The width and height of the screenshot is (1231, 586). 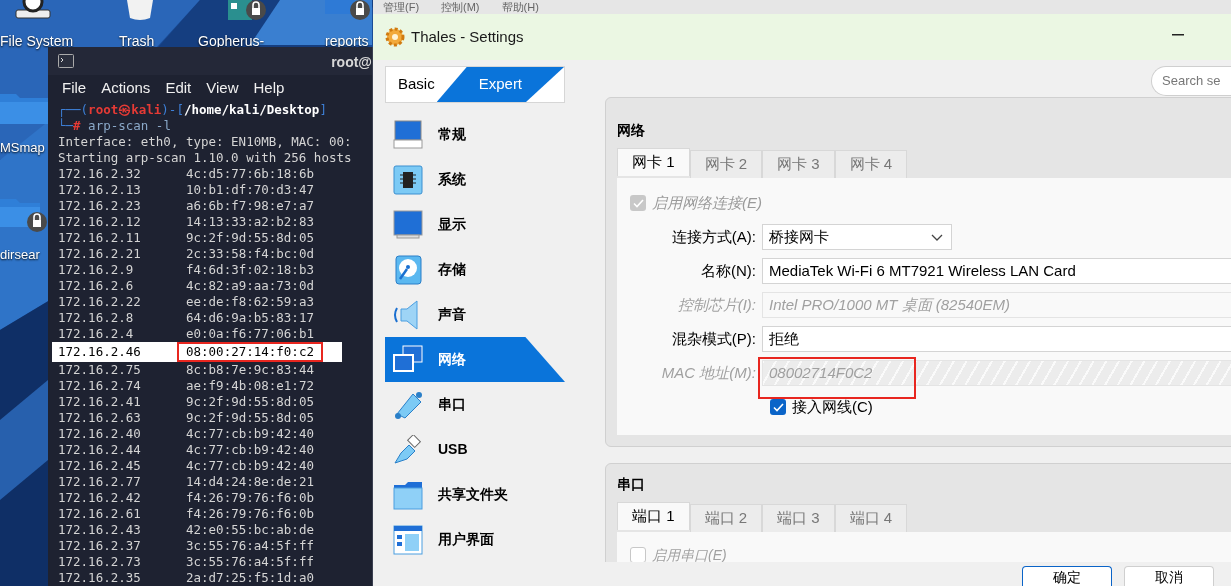 What do you see at coordinates (100, 466) in the screenshot?
I see `ip-address: 172.16.2.45` at bounding box center [100, 466].